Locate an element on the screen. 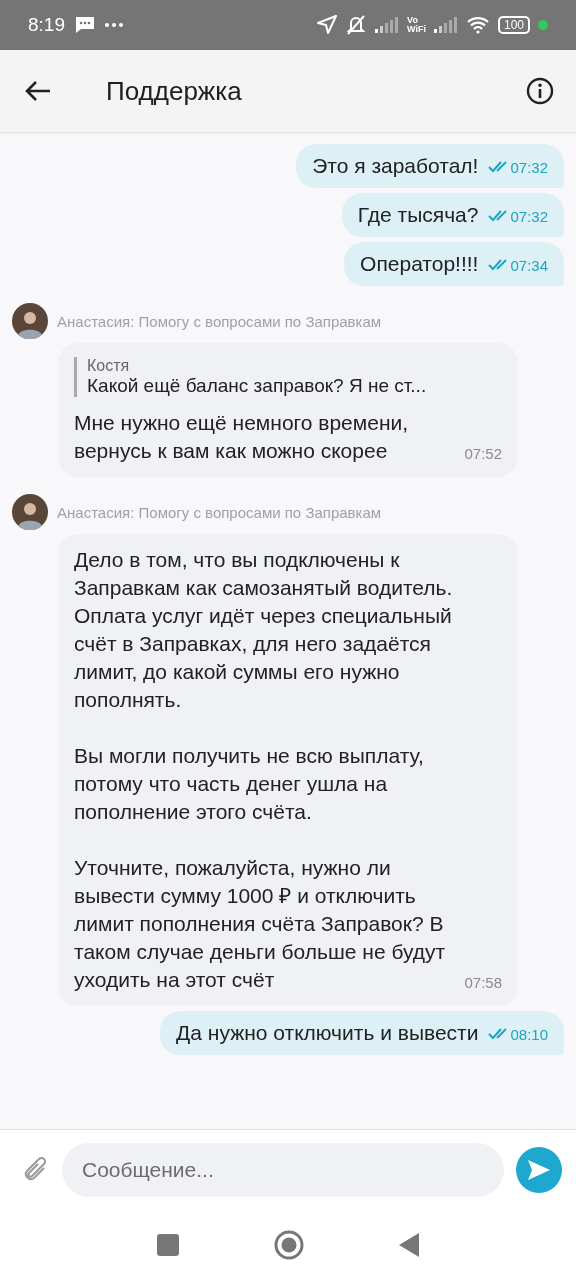  message-text: Оператор!!!! is located at coordinates (419, 264).